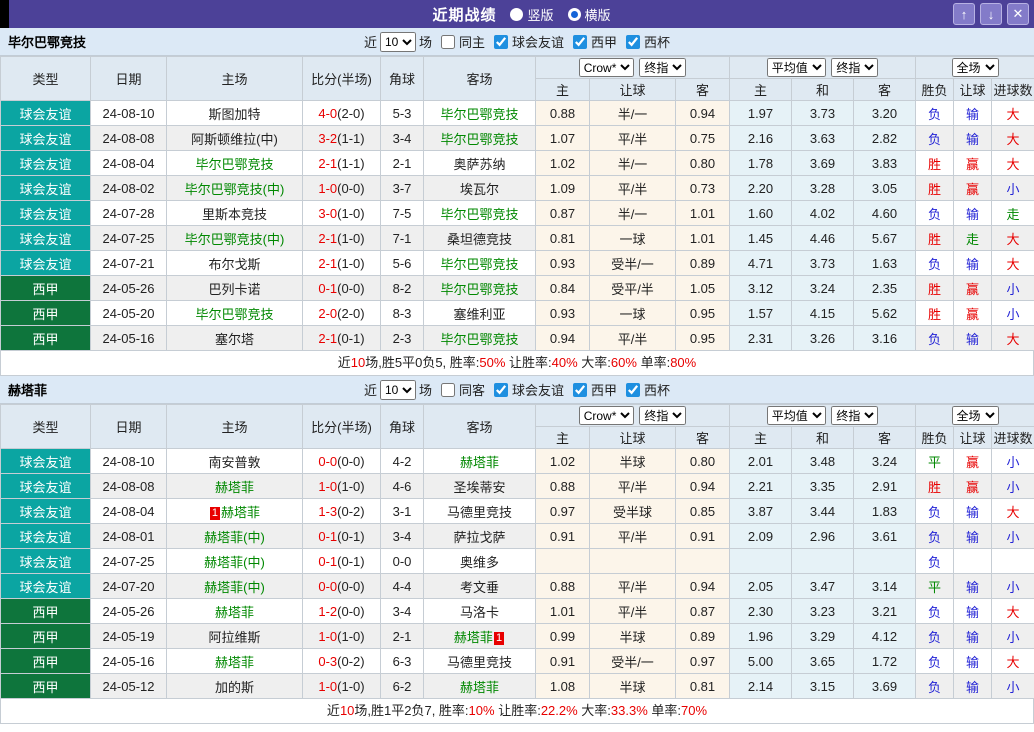  Describe the element at coordinates (234, 314) in the screenshot. I see `home-team-name: 毕尔巴鄂竞技` at that location.